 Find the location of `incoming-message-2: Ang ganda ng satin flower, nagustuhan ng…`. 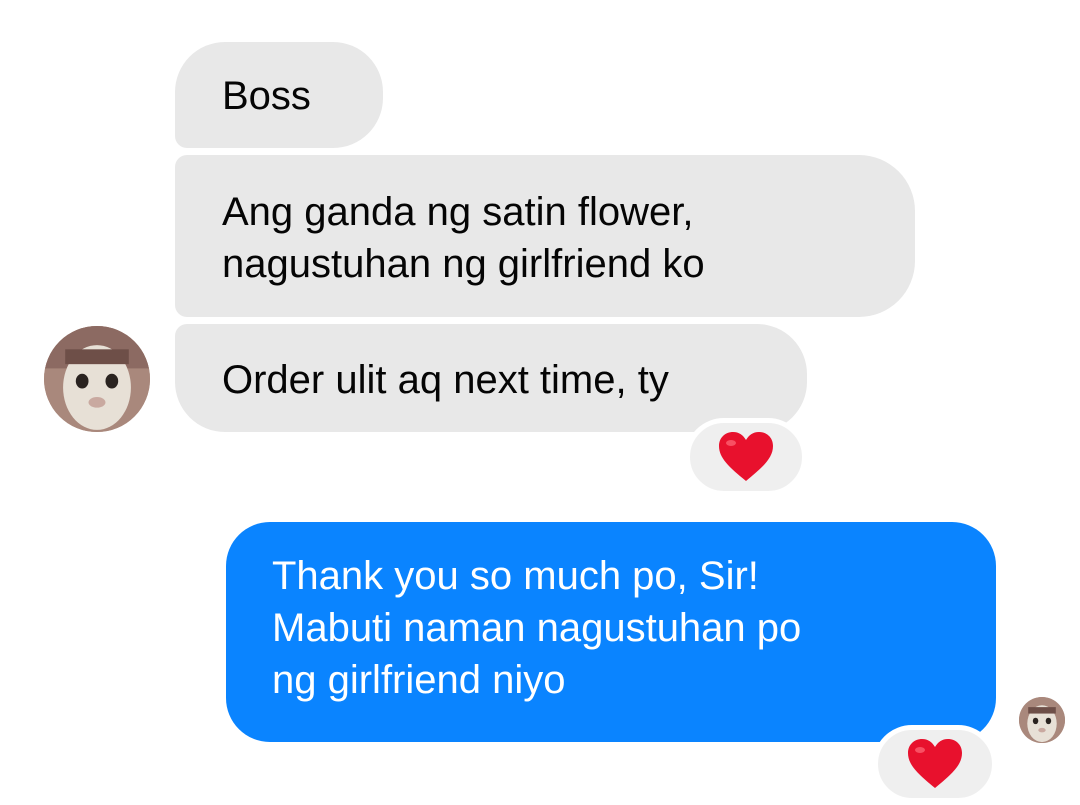

incoming-message-2: Ang ganda ng satin flower, nagustuhan ng… is located at coordinates (545, 236).